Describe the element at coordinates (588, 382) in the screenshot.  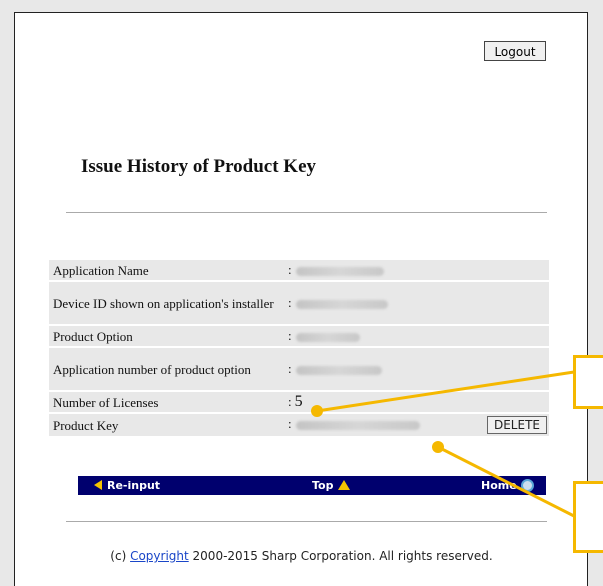
I see `callout-box-licenses` at that location.